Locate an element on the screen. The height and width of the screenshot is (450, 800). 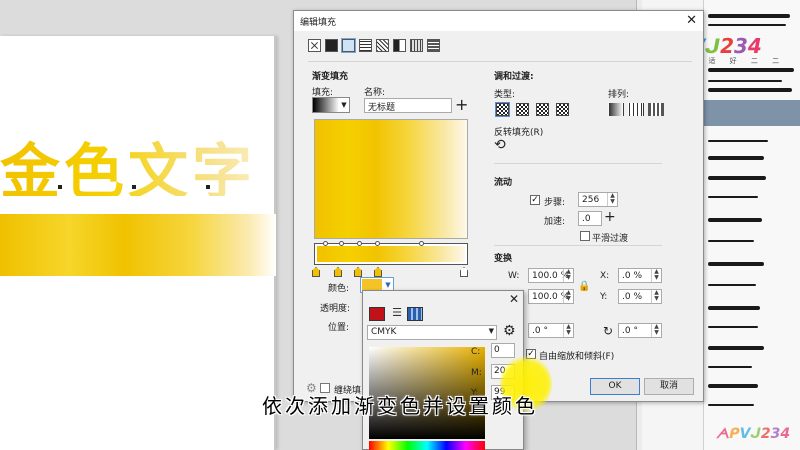
color-viewers-tab is located at coordinates (377, 314).